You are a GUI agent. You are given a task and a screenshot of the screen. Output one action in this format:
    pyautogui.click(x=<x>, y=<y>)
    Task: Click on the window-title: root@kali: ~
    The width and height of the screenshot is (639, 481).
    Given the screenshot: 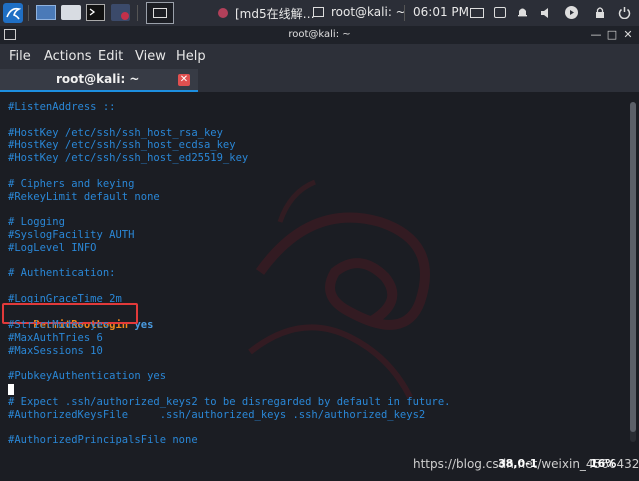 What is the action you would take?
    pyautogui.click(x=319, y=34)
    